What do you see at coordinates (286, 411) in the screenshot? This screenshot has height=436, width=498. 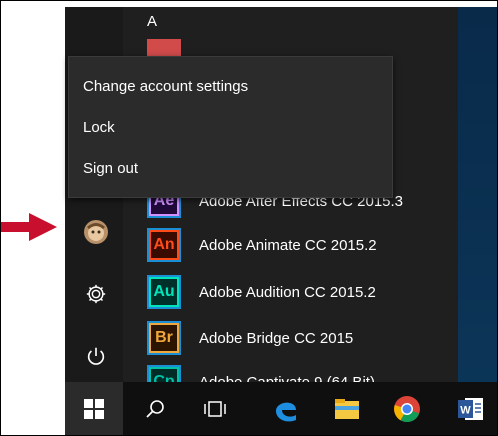 I see `edge-icon` at bounding box center [286, 411].